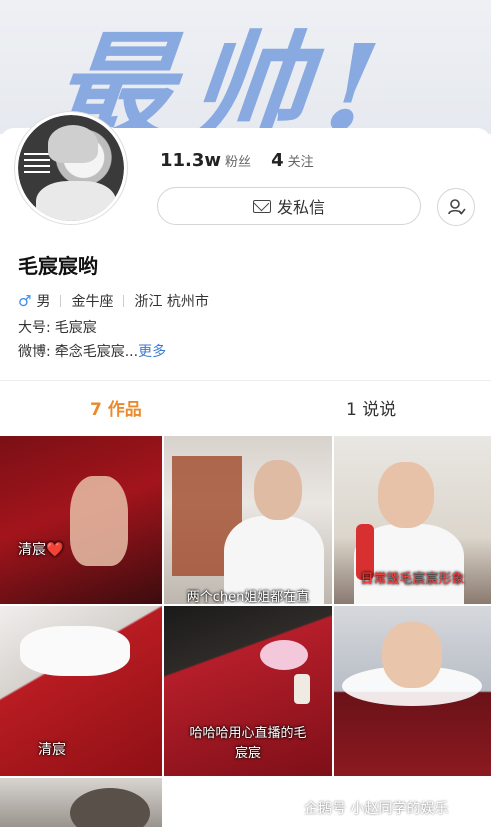 This screenshot has width=491, height=827. I want to click on followers-count: 11.3w, so click(191, 160).